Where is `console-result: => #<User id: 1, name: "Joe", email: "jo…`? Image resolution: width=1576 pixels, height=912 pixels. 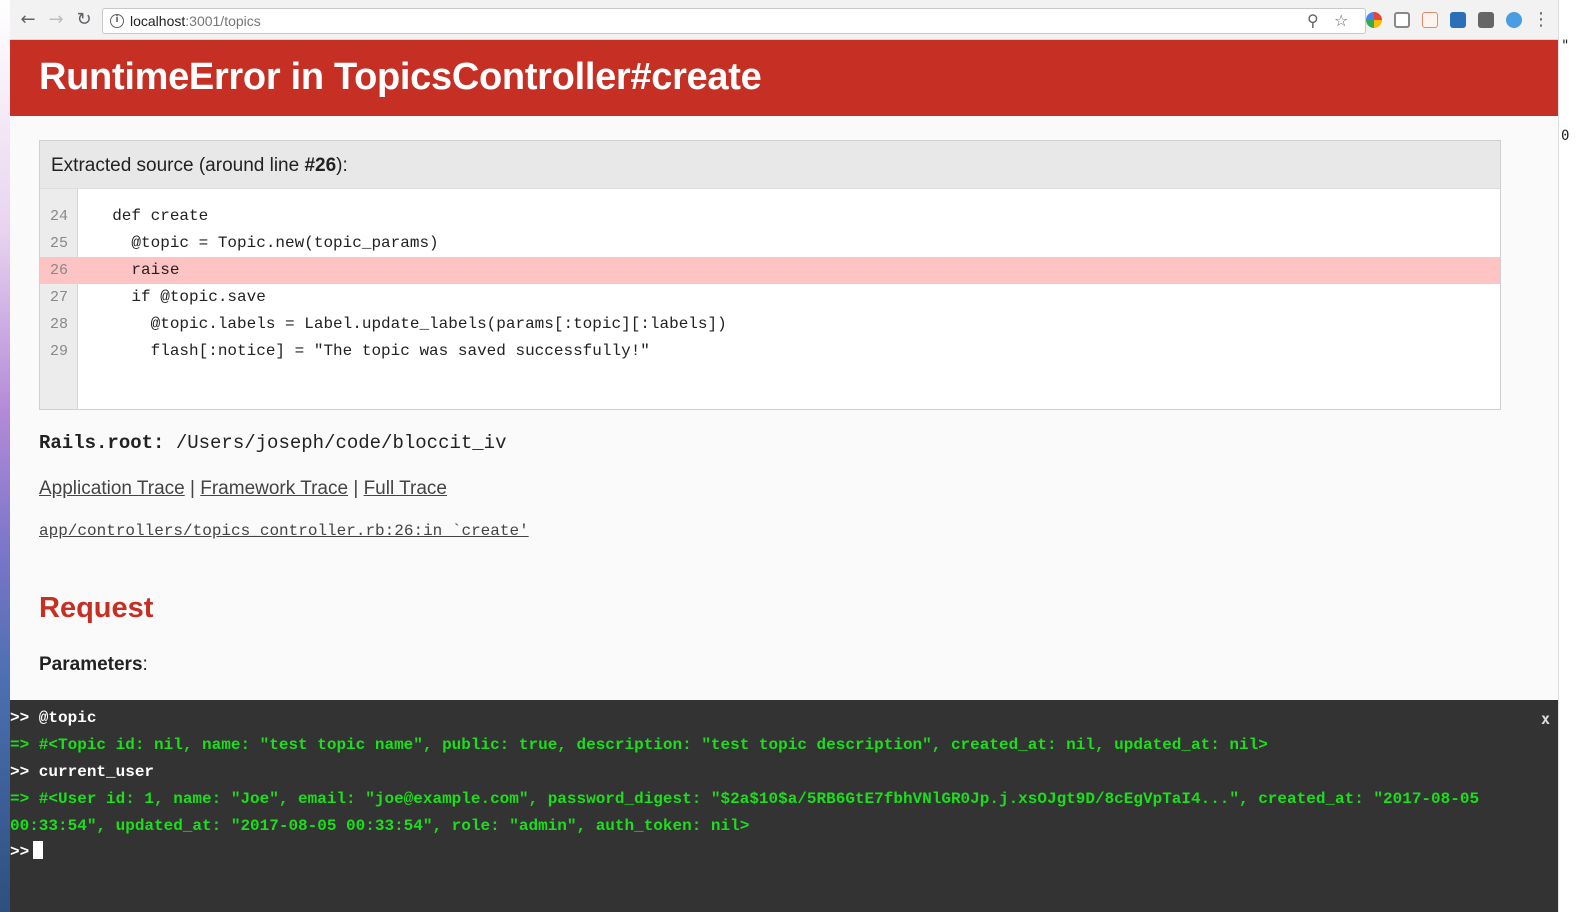 console-result: => #<User id: 1, name: "Joe", email: "jo… is located at coordinates (745, 812).